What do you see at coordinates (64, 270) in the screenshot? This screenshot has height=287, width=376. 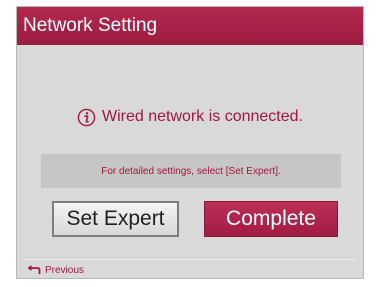 I see `previous-label: Previous` at bounding box center [64, 270].